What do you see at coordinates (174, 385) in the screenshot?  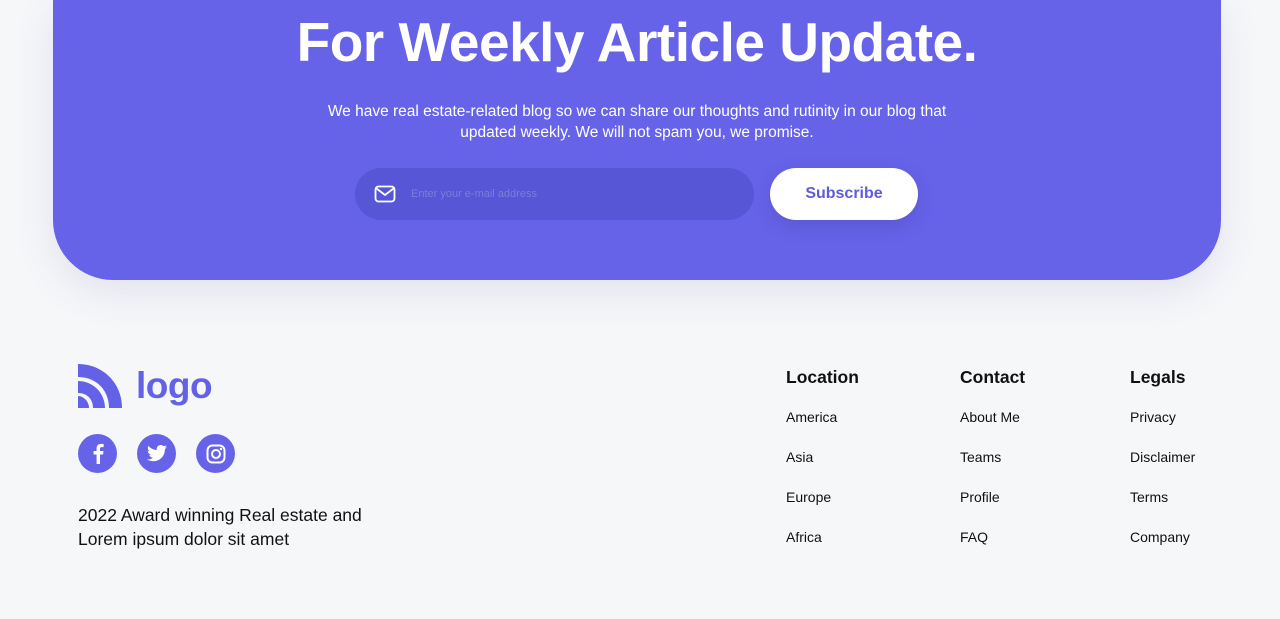 I see `logo-text: logo` at bounding box center [174, 385].